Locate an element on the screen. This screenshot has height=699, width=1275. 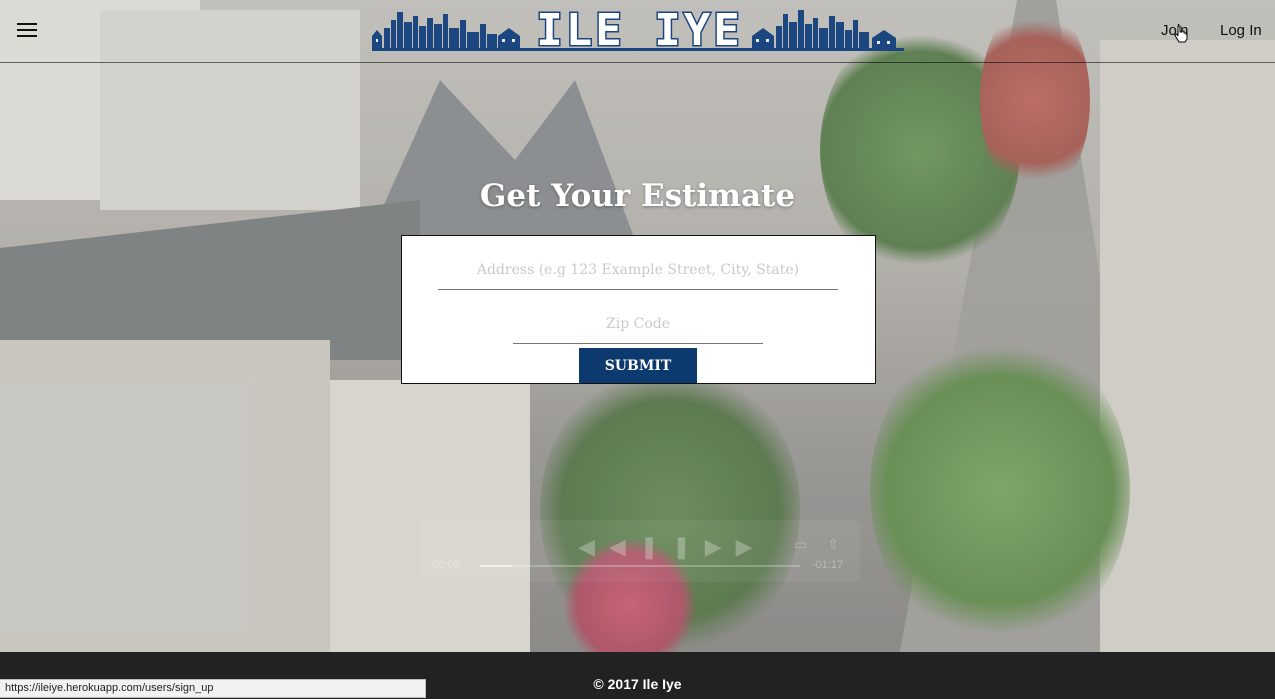
pause-icon: ❚❚ is located at coordinates (672, 546).